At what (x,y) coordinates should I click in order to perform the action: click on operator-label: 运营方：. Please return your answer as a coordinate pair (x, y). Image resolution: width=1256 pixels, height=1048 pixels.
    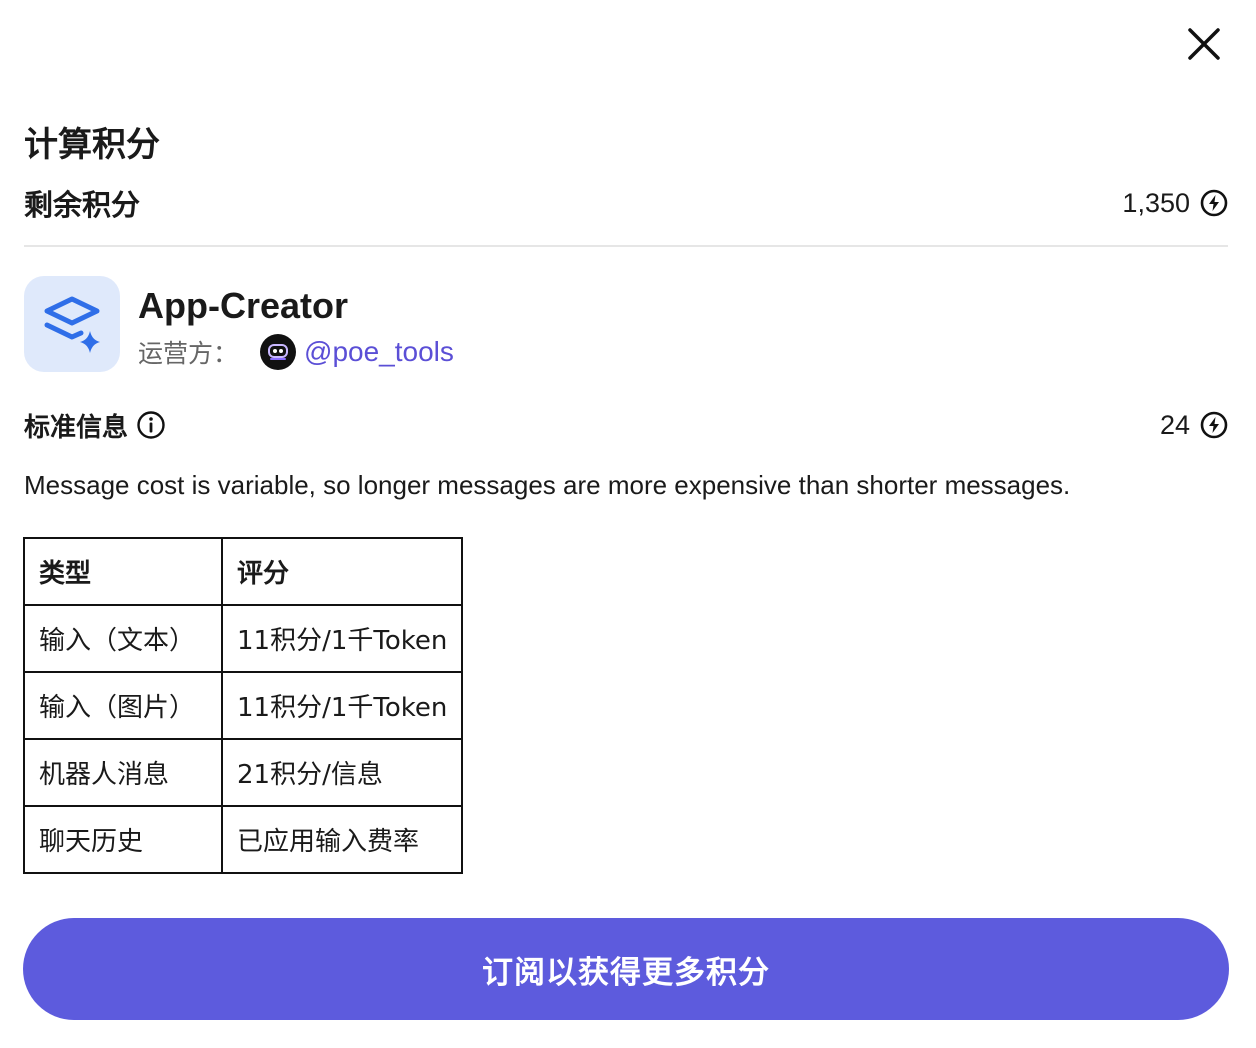
    Looking at the image, I should click on (188, 353).